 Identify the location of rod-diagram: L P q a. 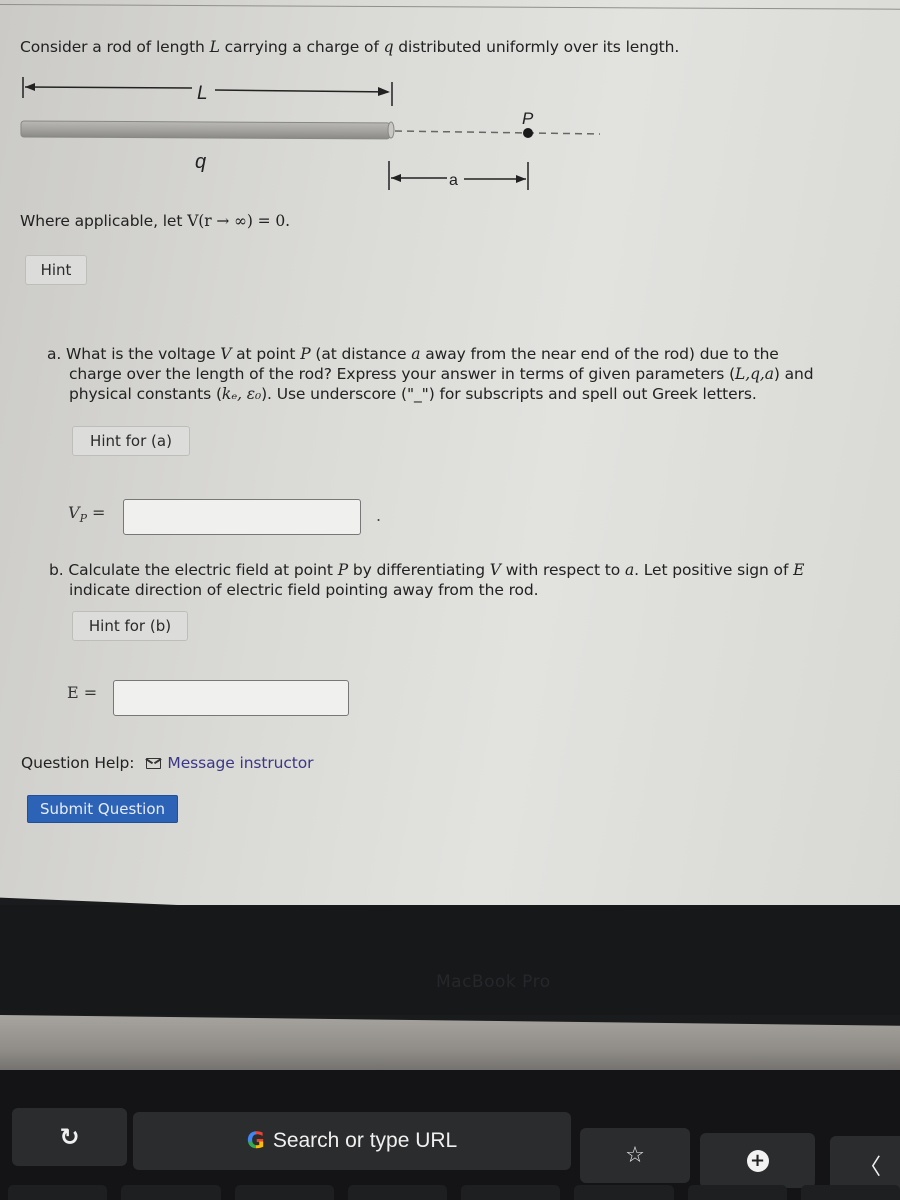
(310, 133).